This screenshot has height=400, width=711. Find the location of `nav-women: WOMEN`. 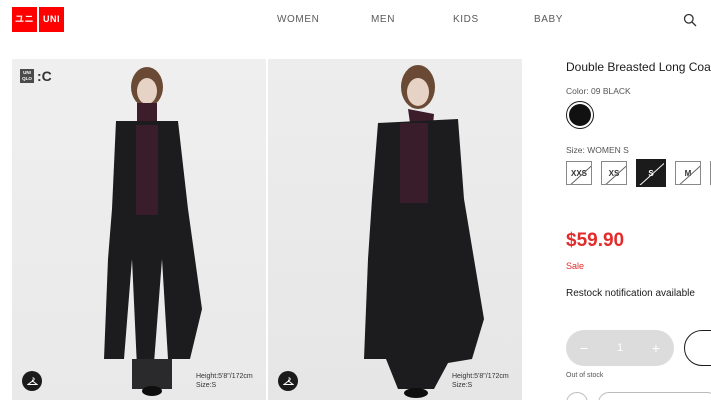

nav-women: WOMEN is located at coordinates (298, 19).